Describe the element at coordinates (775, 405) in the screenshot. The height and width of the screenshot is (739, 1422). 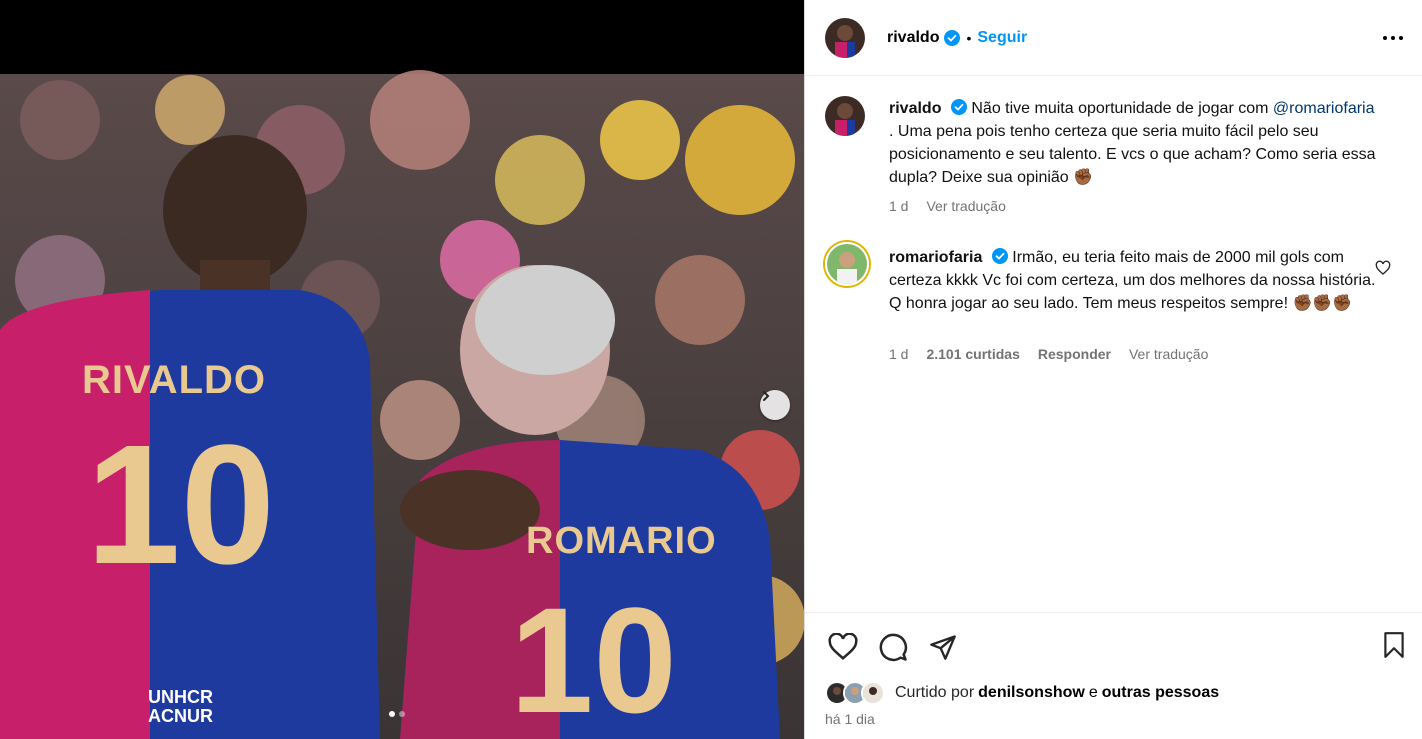
I see `carousel-next-button` at that location.